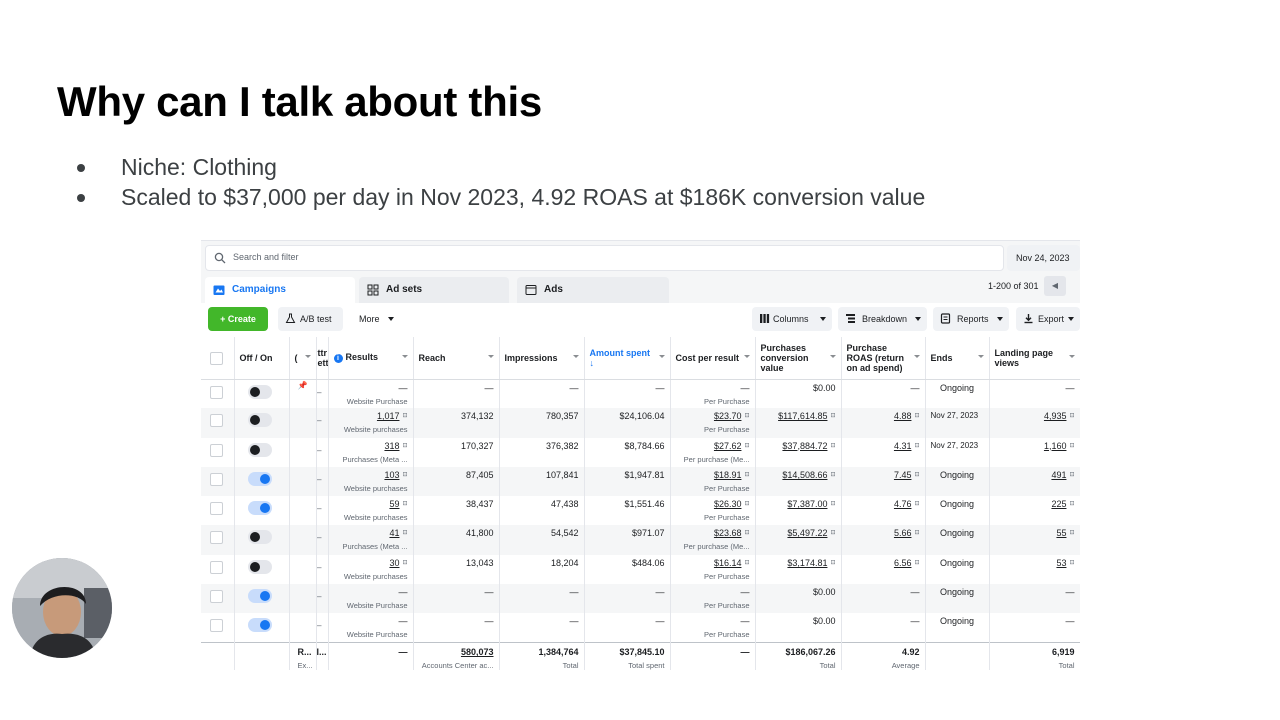 Image resolution: width=1280 pixels, height=720 pixels. I want to click on col-purchases-value: Purchases conversion value, so click(798, 358).